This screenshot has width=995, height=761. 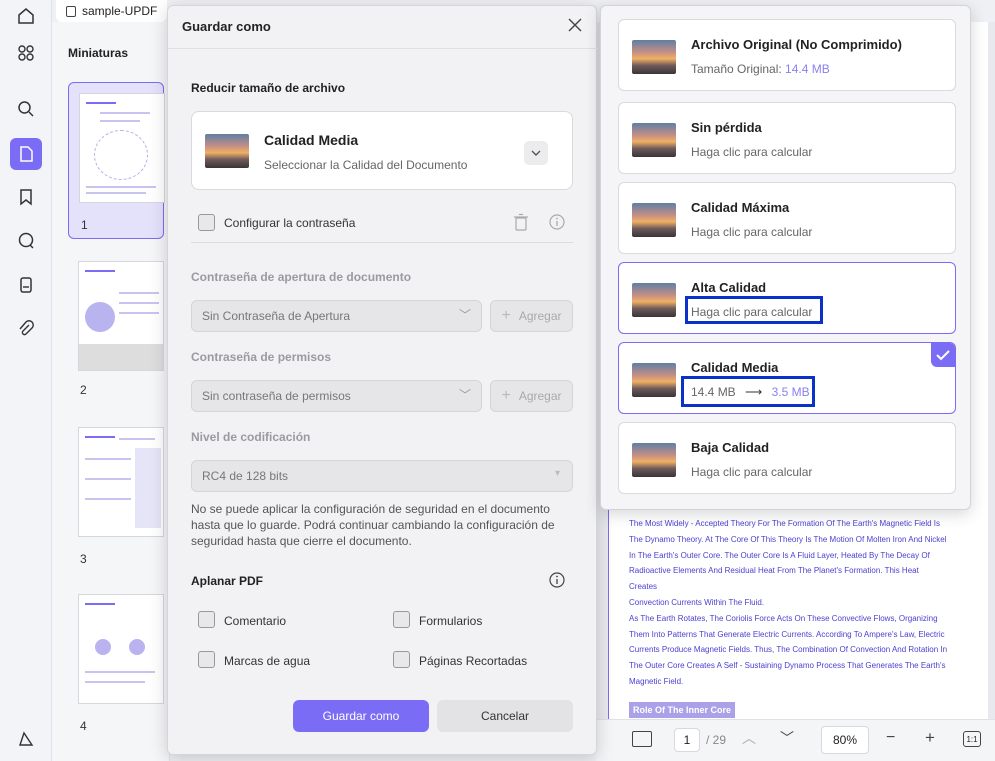 I want to click on open-password-value: Sin Contraseña de Apertura, so click(x=276, y=316).